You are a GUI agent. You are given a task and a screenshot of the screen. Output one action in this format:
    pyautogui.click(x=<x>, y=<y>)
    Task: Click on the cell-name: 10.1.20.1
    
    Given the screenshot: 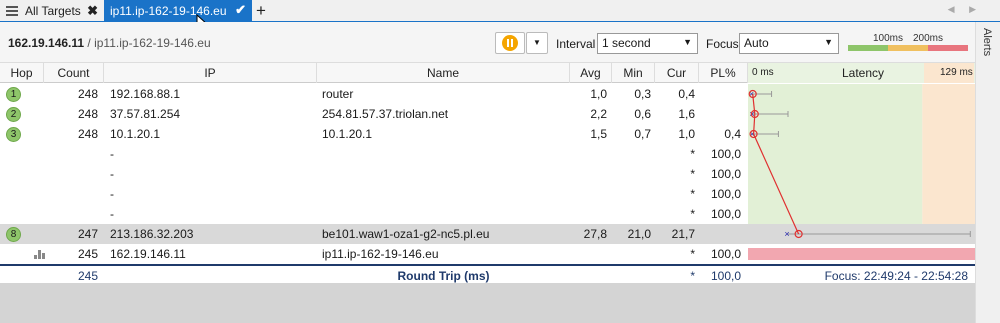 What is the action you would take?
    pyautogui.click(x=347, y=134)
    